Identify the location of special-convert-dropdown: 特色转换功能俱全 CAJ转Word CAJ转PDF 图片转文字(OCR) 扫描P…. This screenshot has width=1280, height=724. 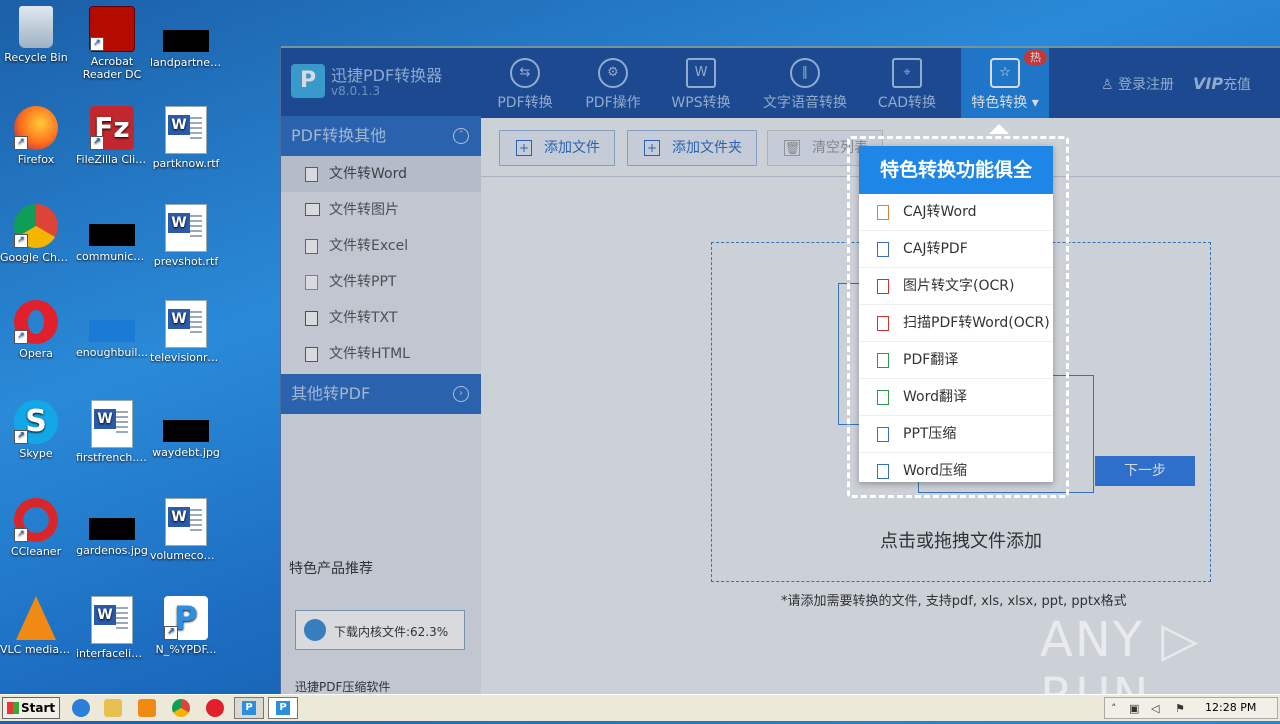
(956, 314).